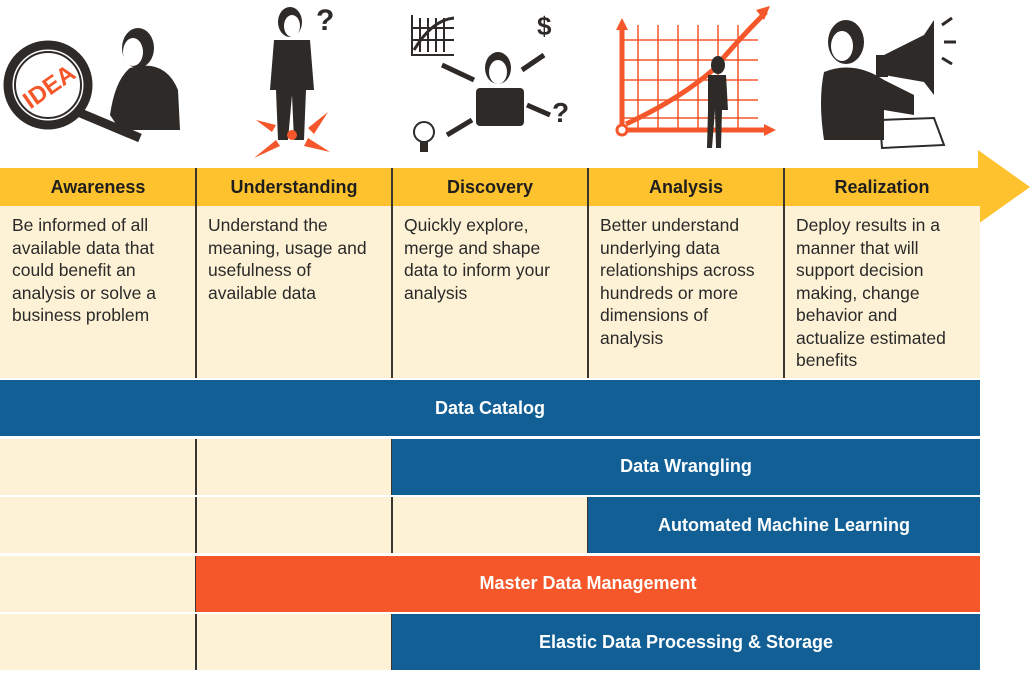 The image size is (1030, 674). What do you see at coordinates (91, 85) in the screenshot?
I see `magnifier-icon: IDEA` at bounding box center [91, 85].